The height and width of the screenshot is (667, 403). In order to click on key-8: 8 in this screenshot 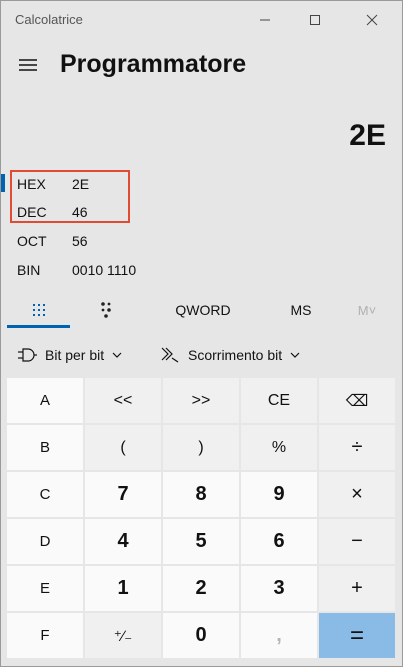, I will do `click(201, 494)`.